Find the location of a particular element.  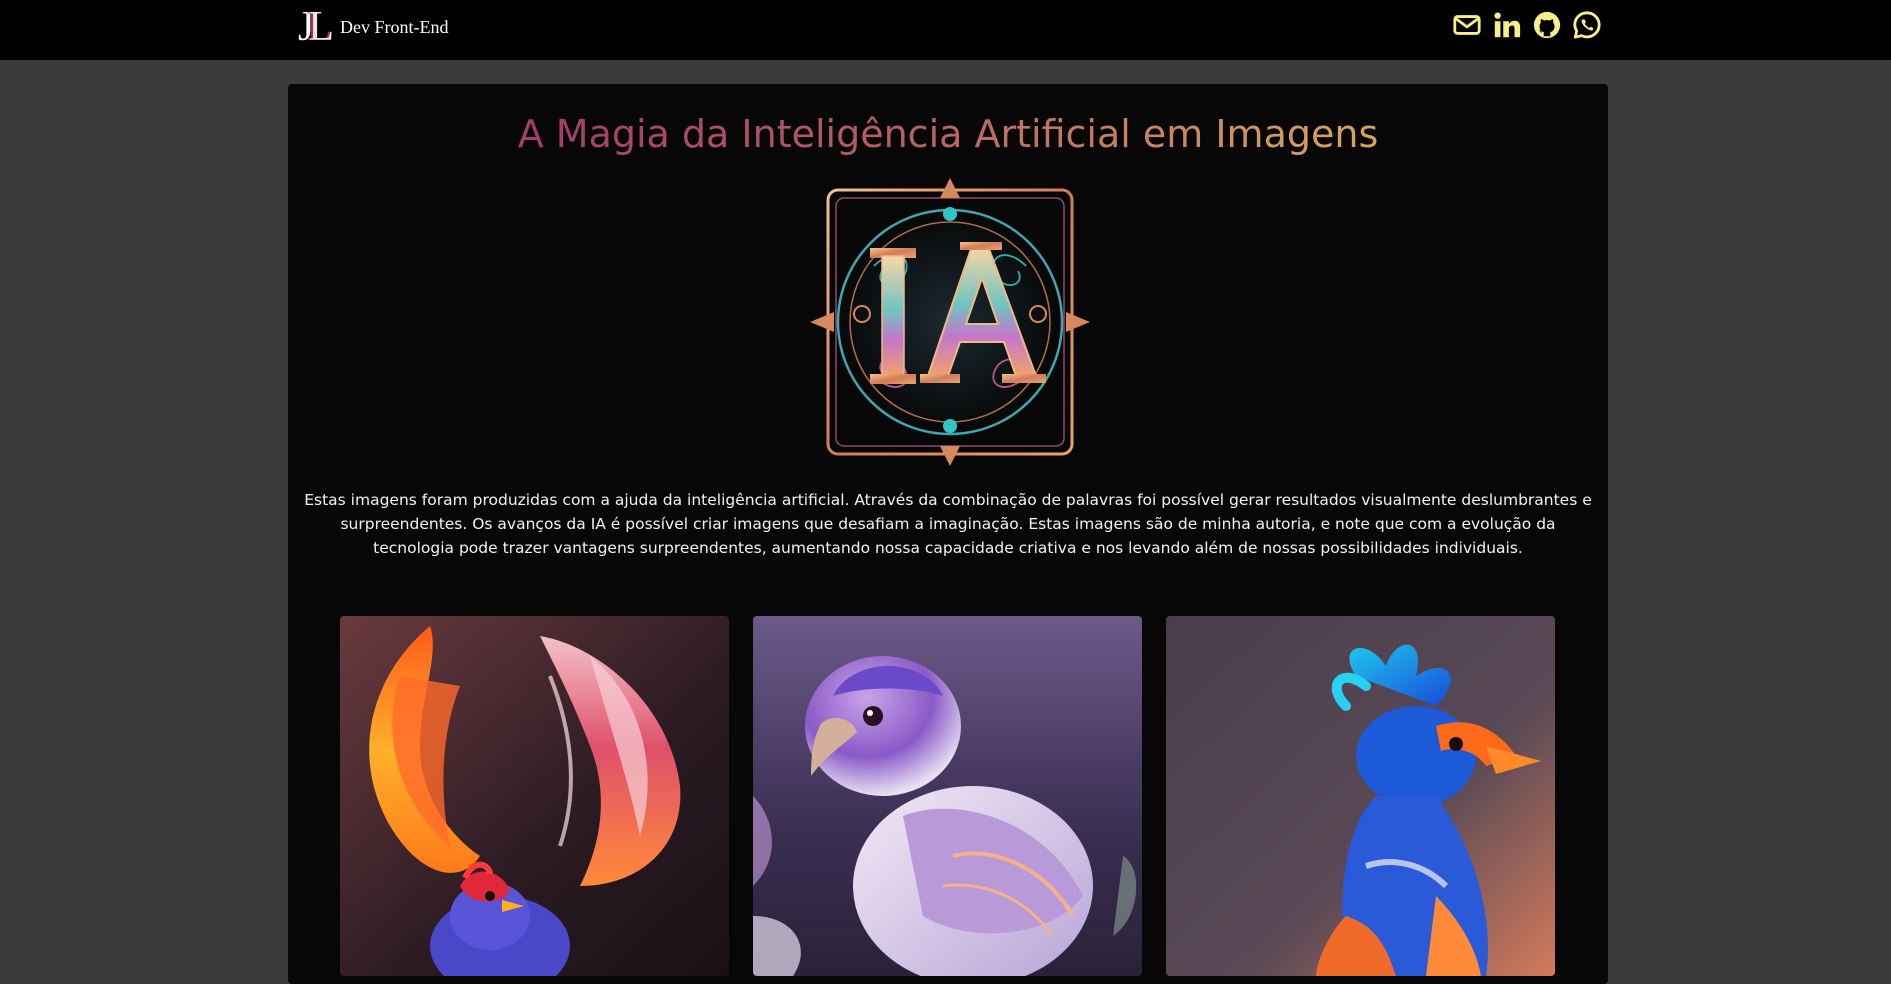

github-icon is located at coordinates (1547, 25).